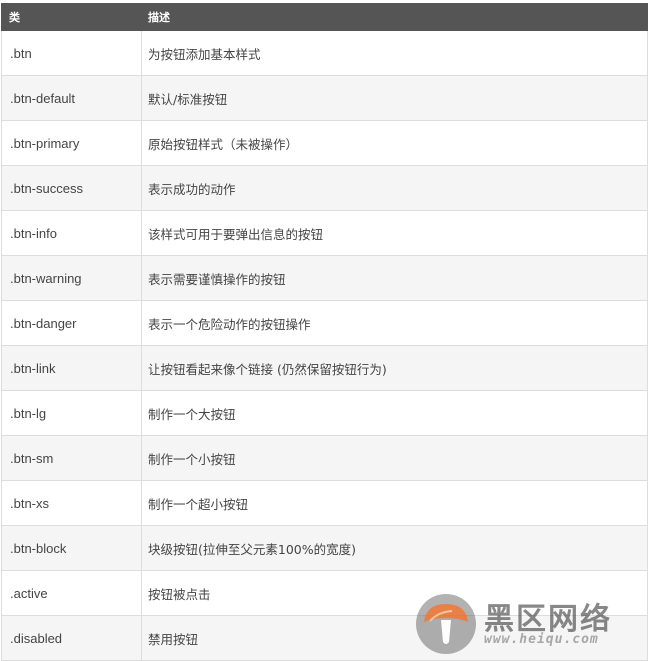 The image size is (648, 661). I want to click on table-row: .btn-link 让按钮看起来像个链接 (仍然保留按钮行为), so click(324, 368).